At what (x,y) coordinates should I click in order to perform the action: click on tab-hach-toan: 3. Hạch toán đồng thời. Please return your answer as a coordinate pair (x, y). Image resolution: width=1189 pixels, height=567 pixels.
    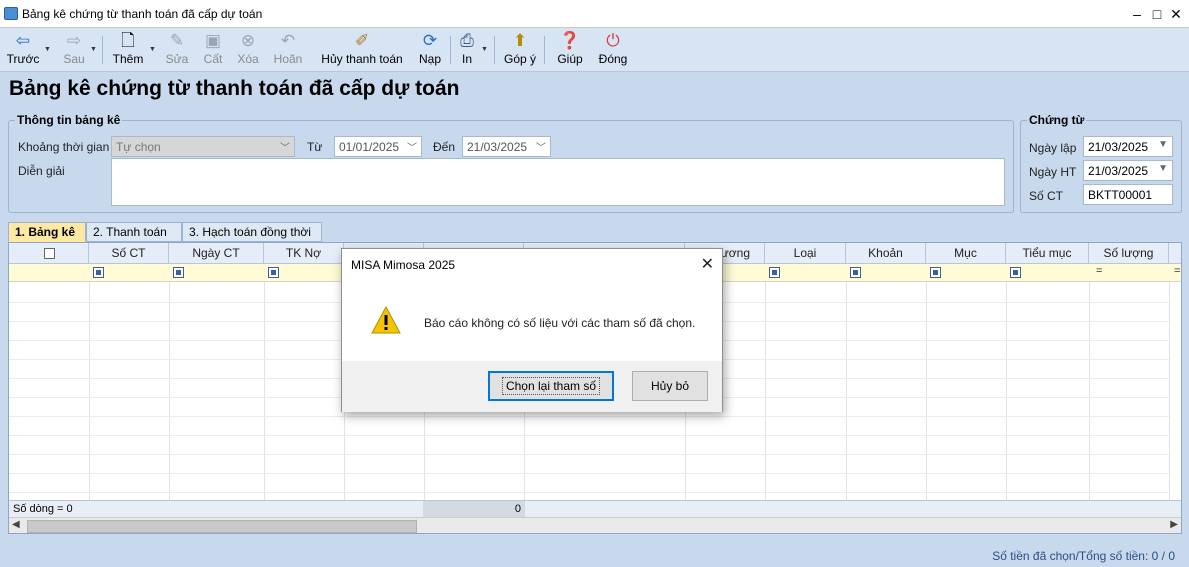
    Looking at the image, I should click on (252, 232).